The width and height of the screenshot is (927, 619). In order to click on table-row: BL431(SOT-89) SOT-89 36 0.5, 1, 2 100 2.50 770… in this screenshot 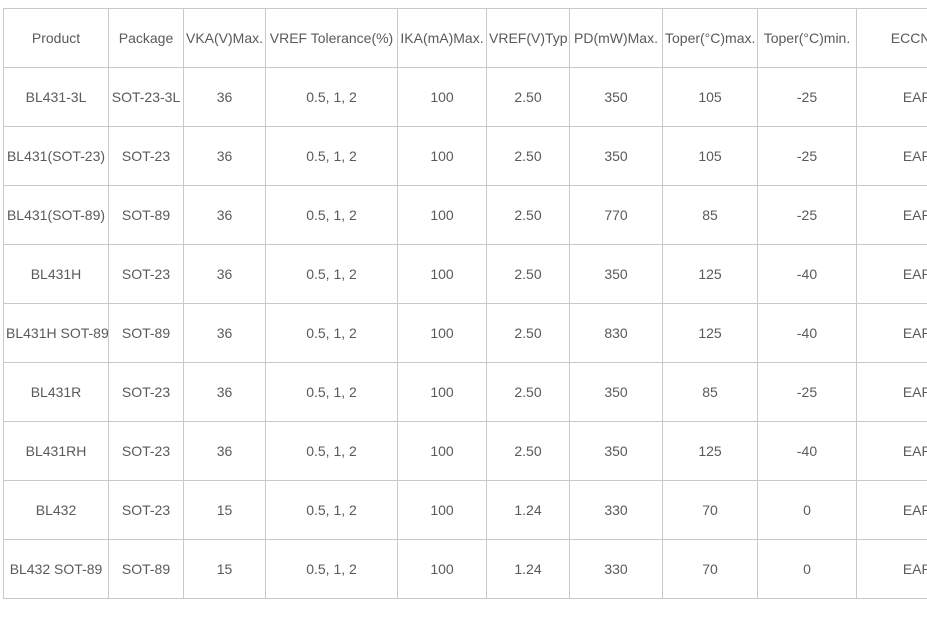, I will do `click(465, 215)`.